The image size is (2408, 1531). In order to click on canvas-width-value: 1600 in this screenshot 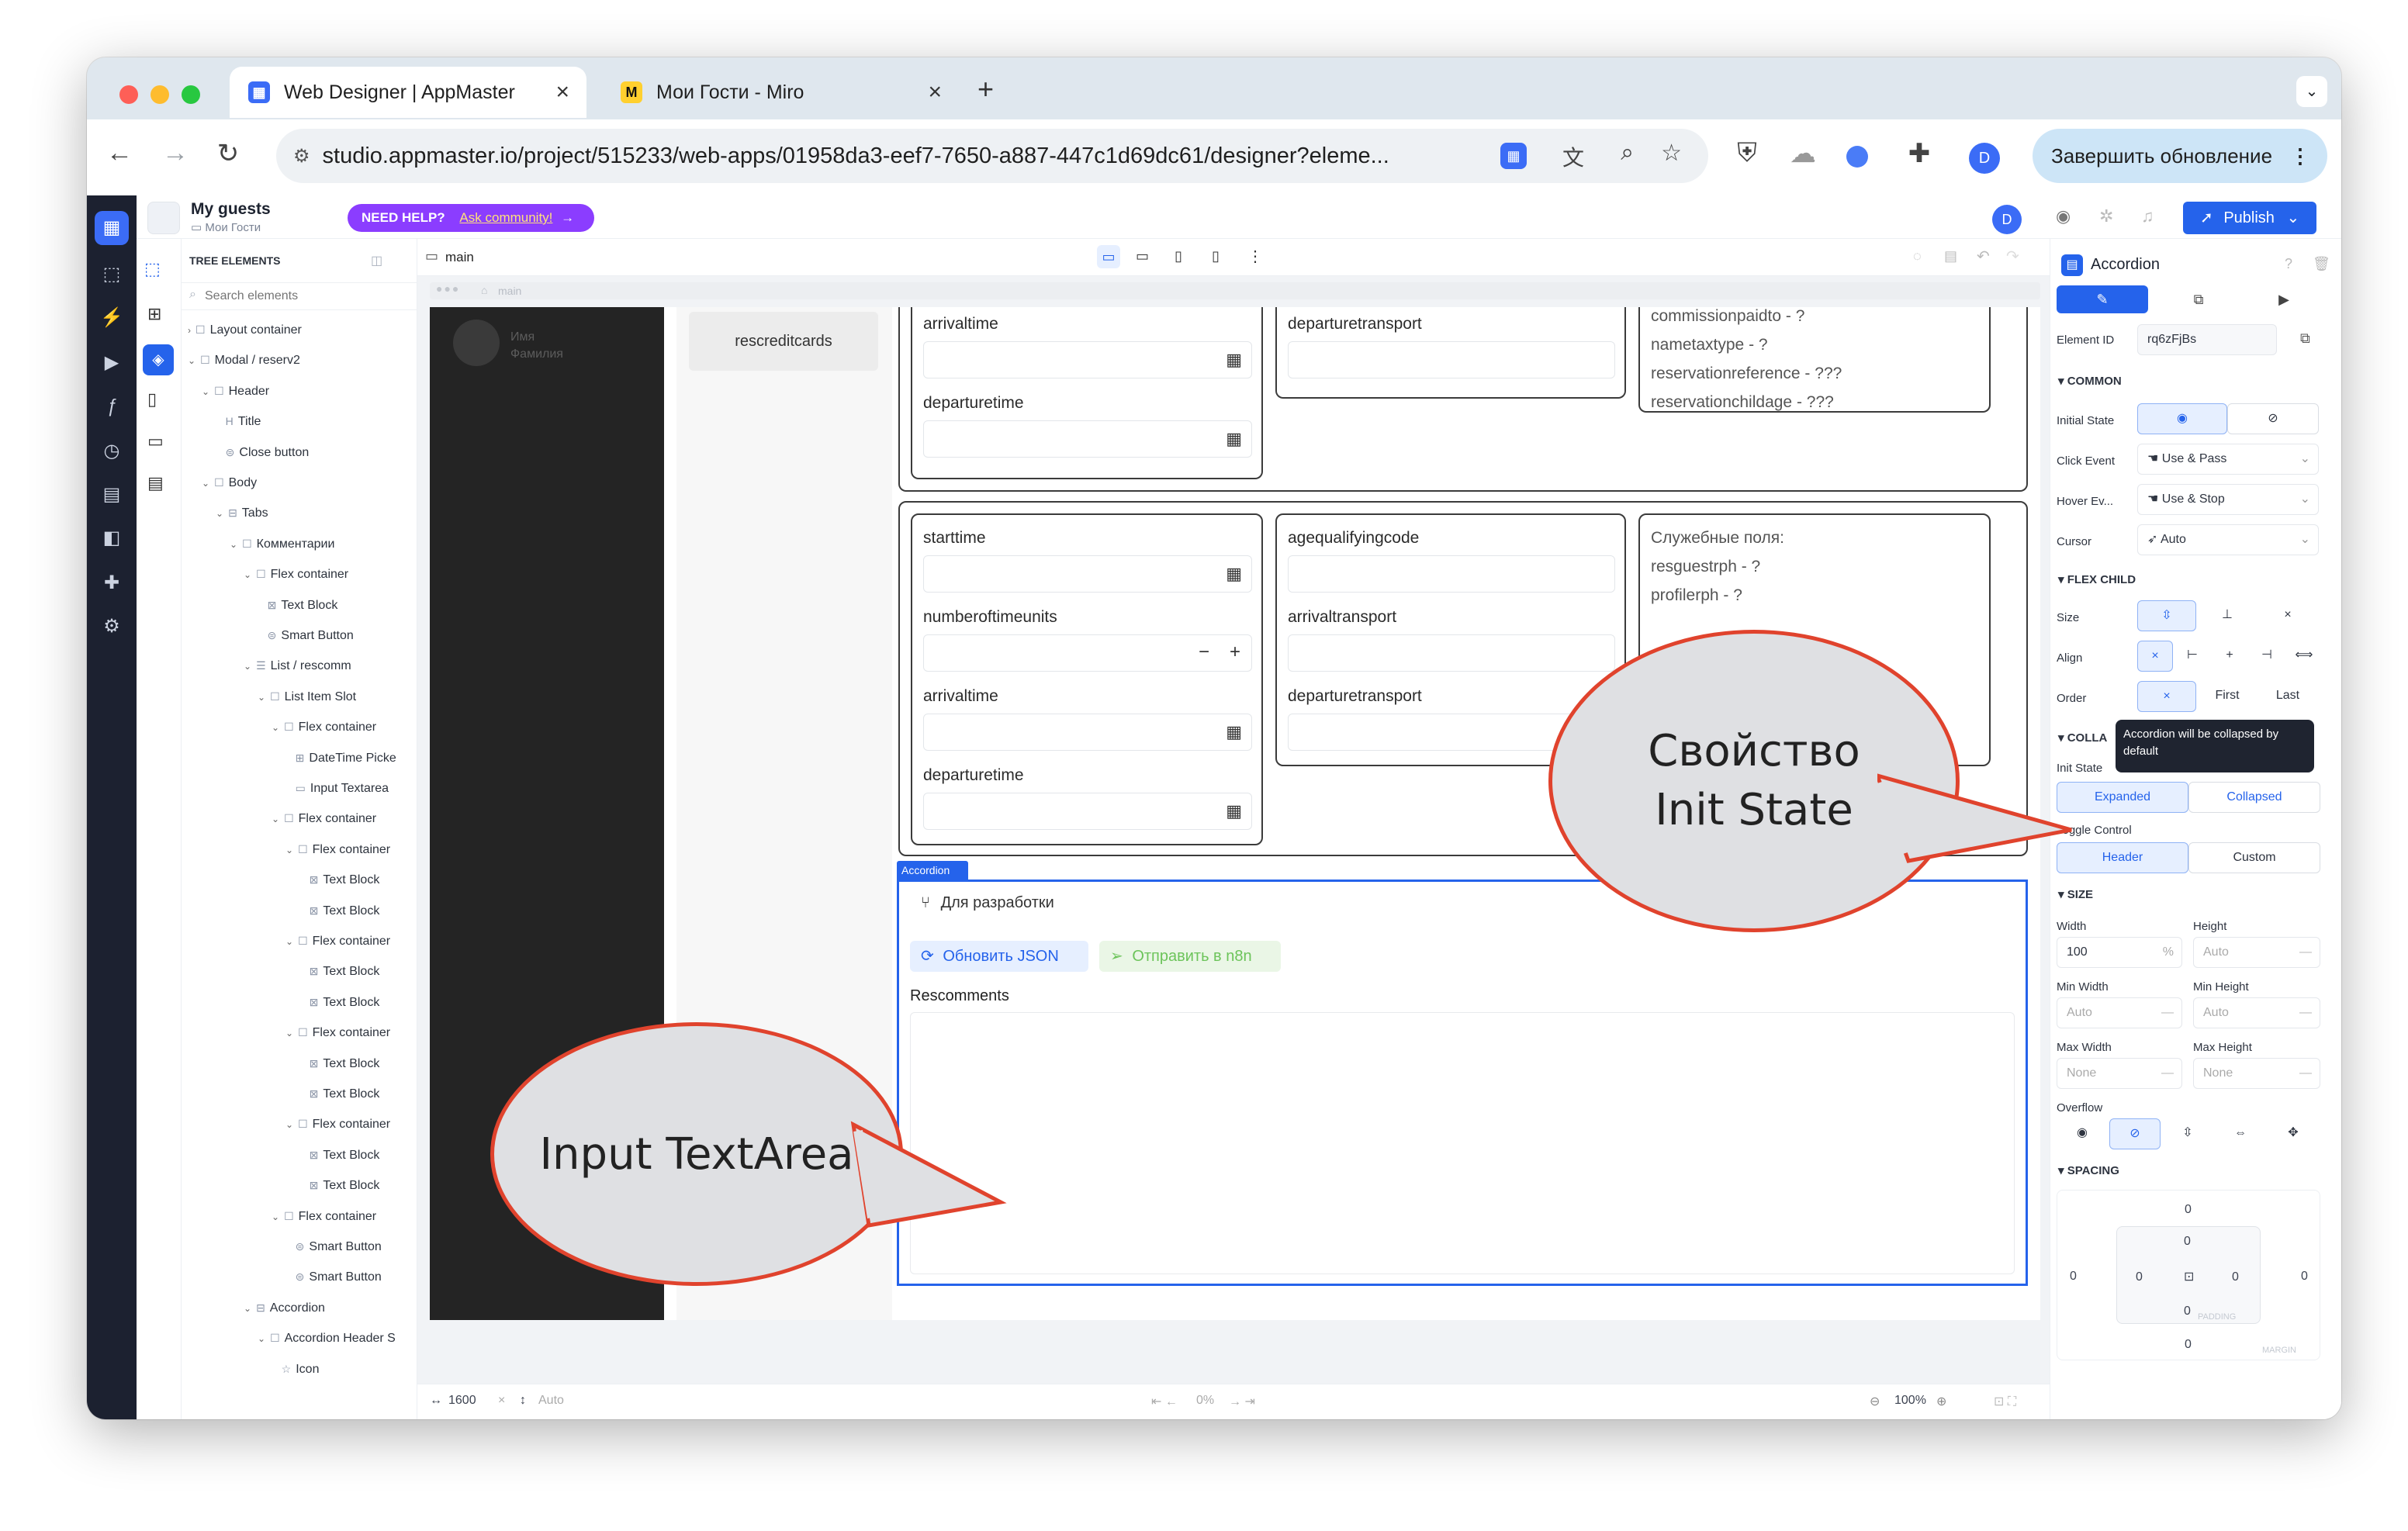, I will do `click(462, 1401)`.